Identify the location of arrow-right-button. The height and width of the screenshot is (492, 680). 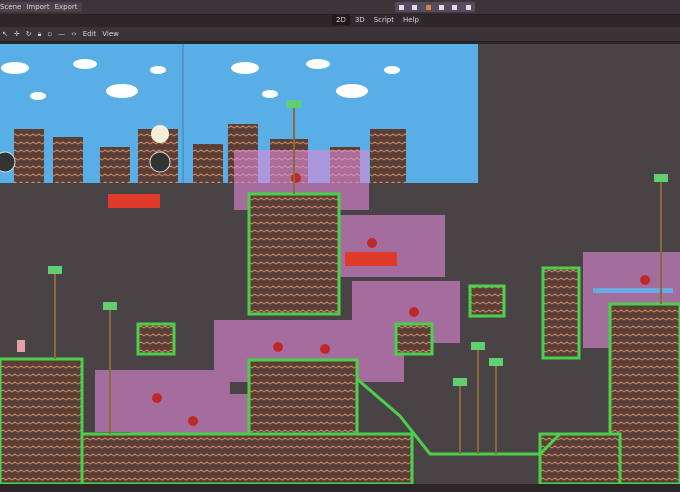
(8, 162).